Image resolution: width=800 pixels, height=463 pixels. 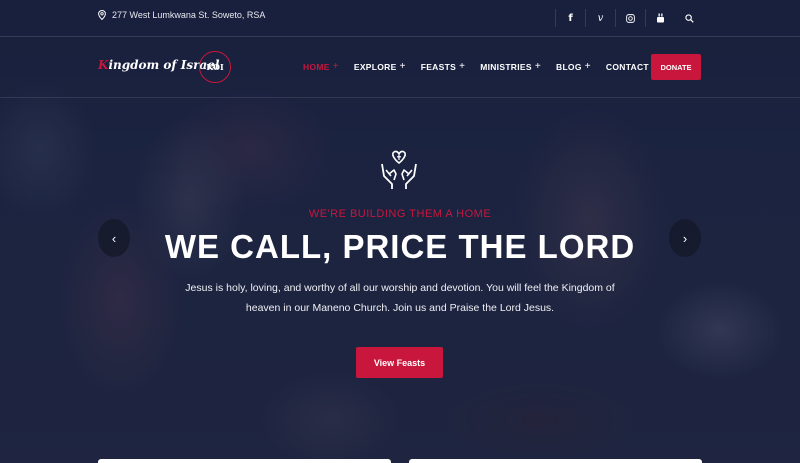 I want to click on nav-item-explore: EXPLORE +, so click(x=380, y=66).